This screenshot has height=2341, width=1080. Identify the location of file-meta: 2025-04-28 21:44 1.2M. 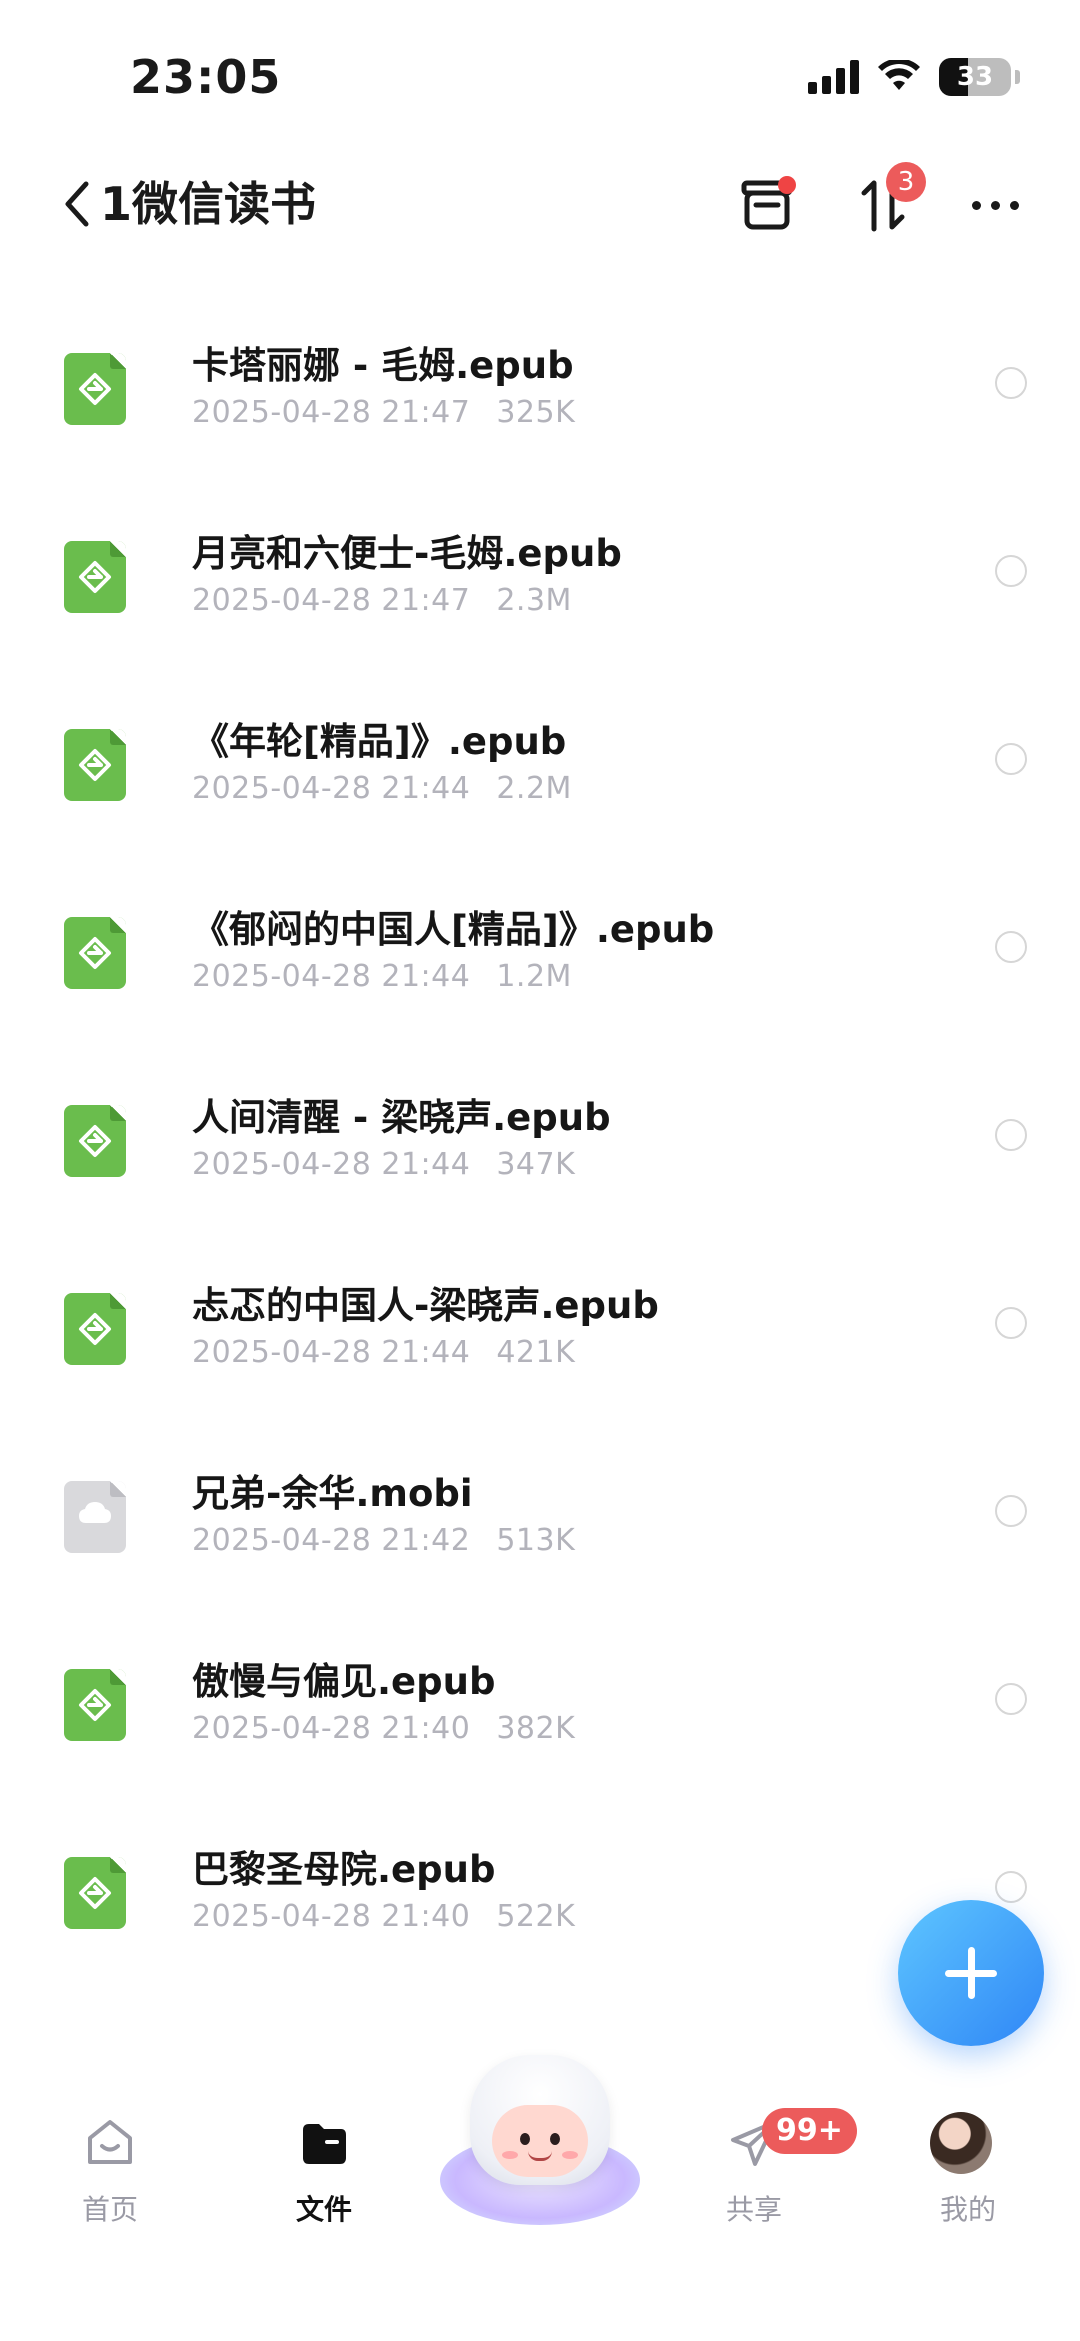
(382, 976).